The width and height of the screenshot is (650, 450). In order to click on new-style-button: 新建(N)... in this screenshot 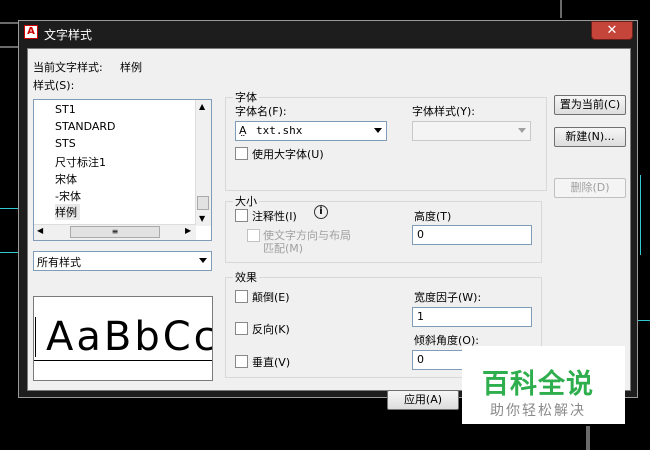, I will do `click(590, 137)`.